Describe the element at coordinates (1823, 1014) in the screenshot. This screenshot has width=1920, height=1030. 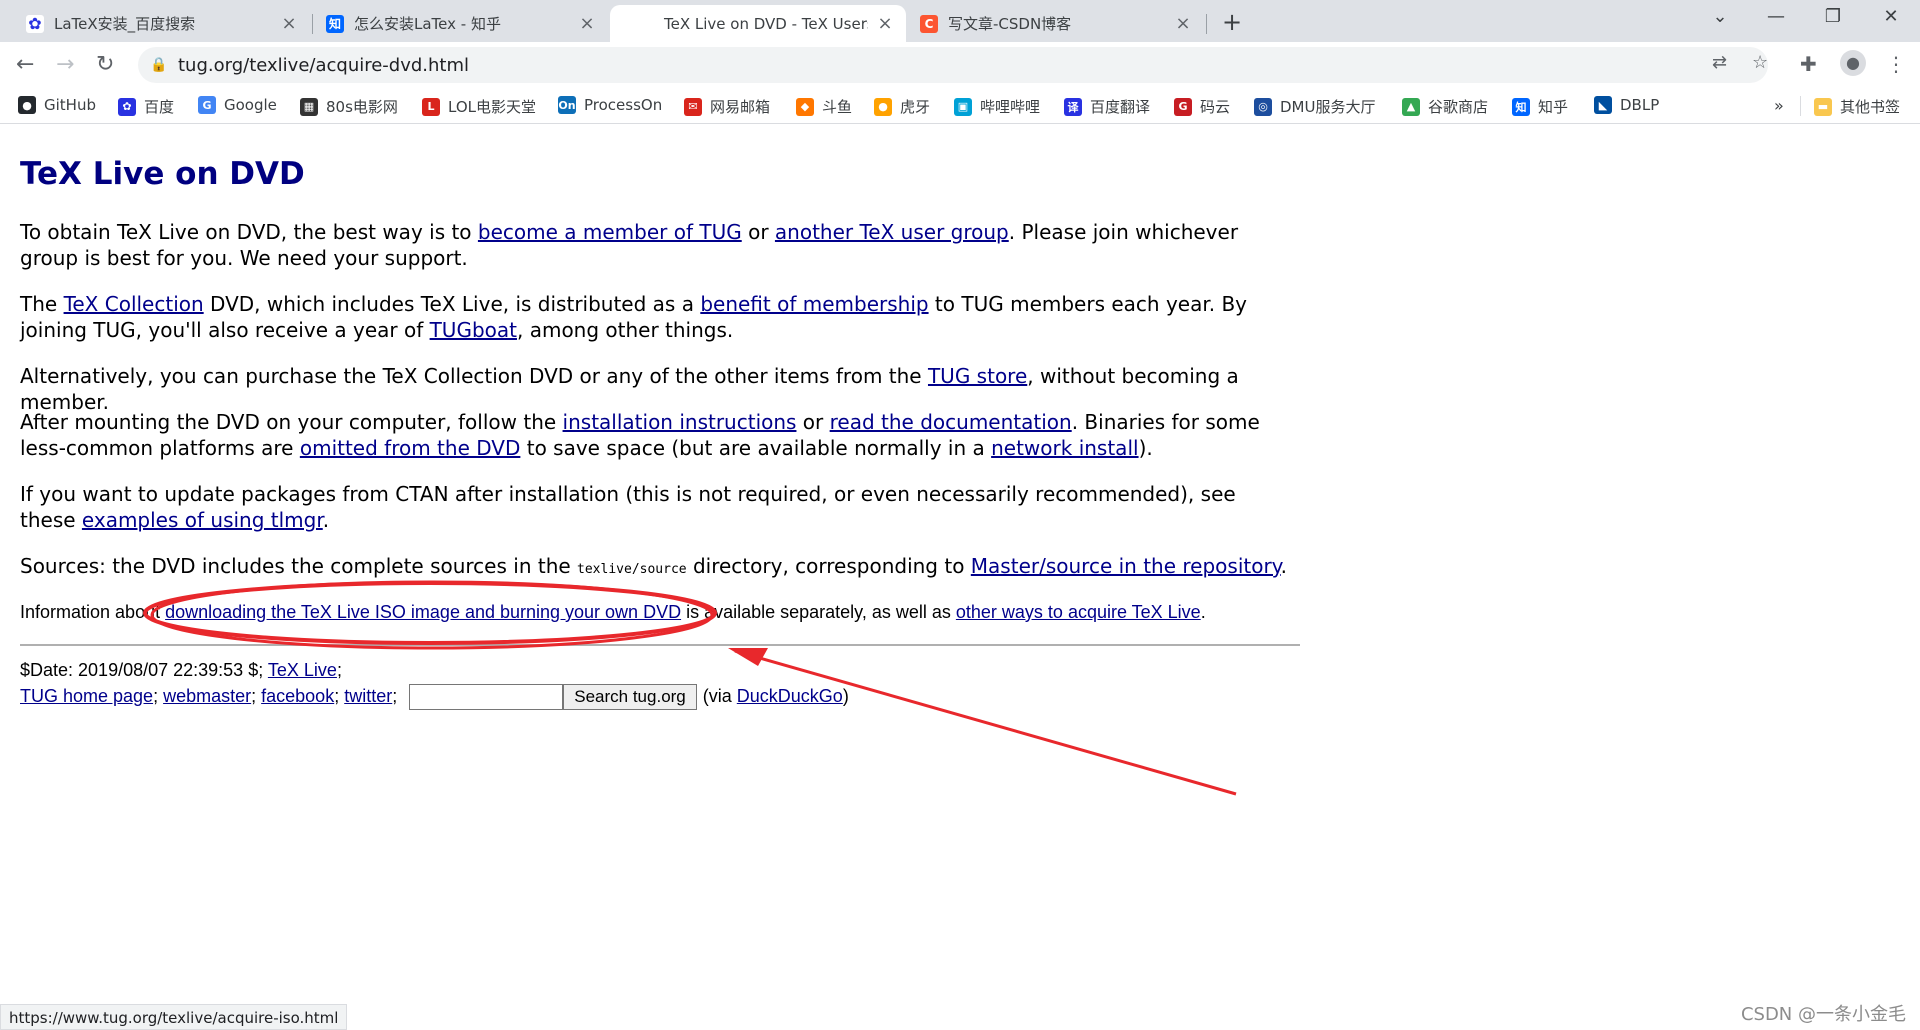
I see `watermark: CSDN @一条小金毛` at that location.